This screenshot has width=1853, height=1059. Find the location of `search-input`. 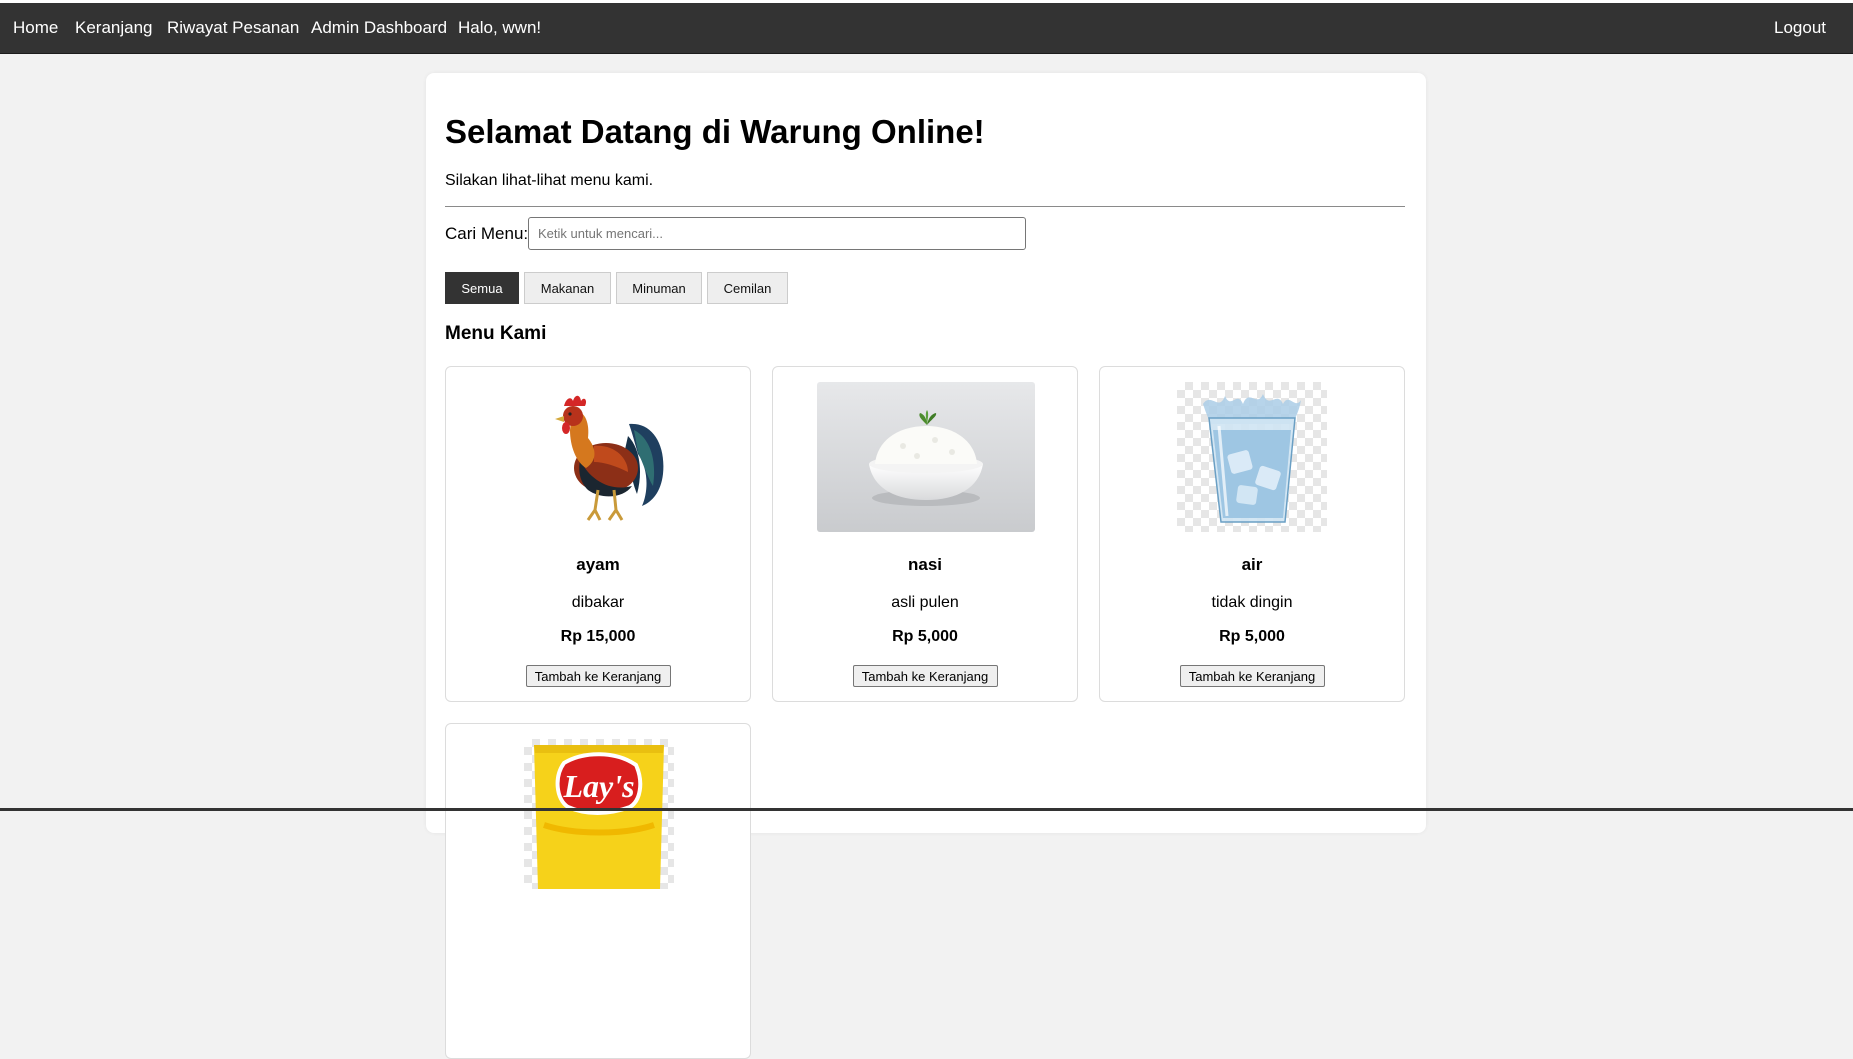

search-input is located at coordinates (777, 233).